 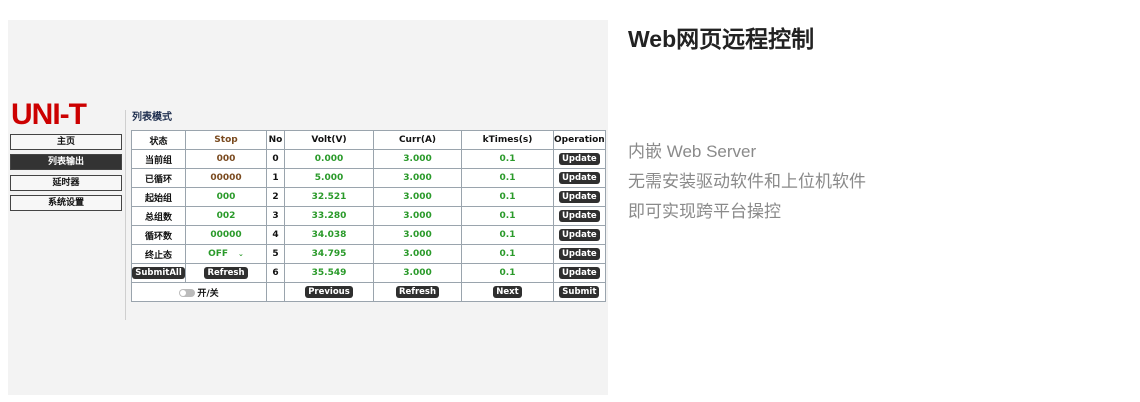 What do you see at coordinates (275, 178) in the screenshot?
I see `row-no: 1` at bounding box center [275, 178].